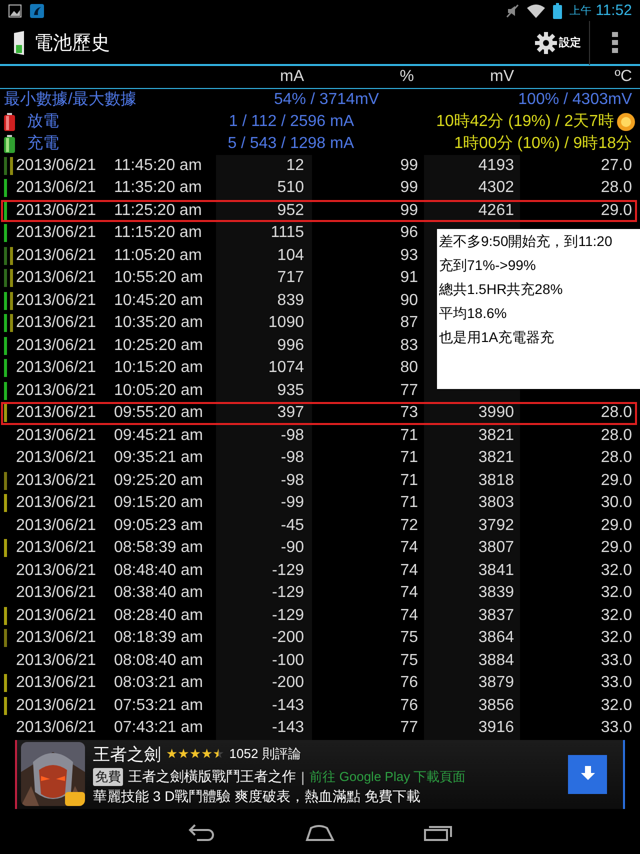  I want to click on settings-button: 設定, so click(558, 42).